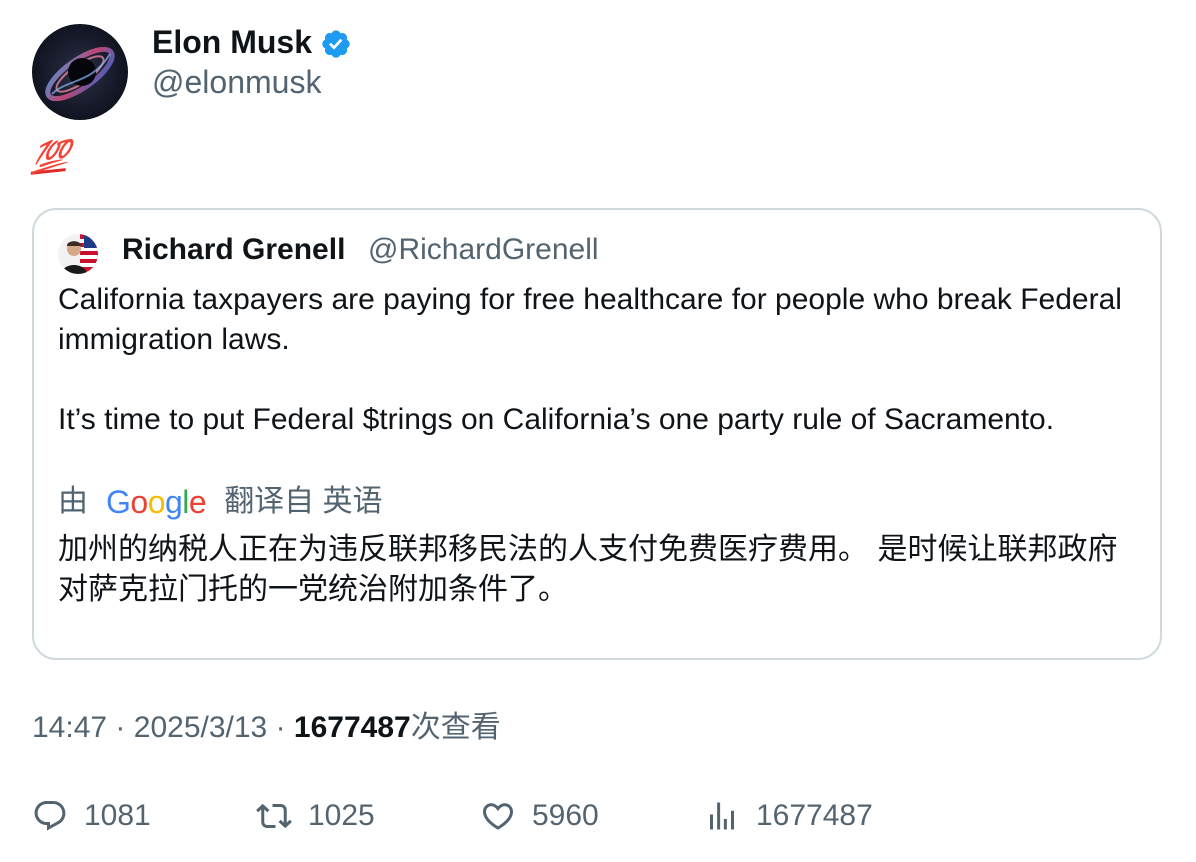  I want to click on heart-icon, so click(498, 816).